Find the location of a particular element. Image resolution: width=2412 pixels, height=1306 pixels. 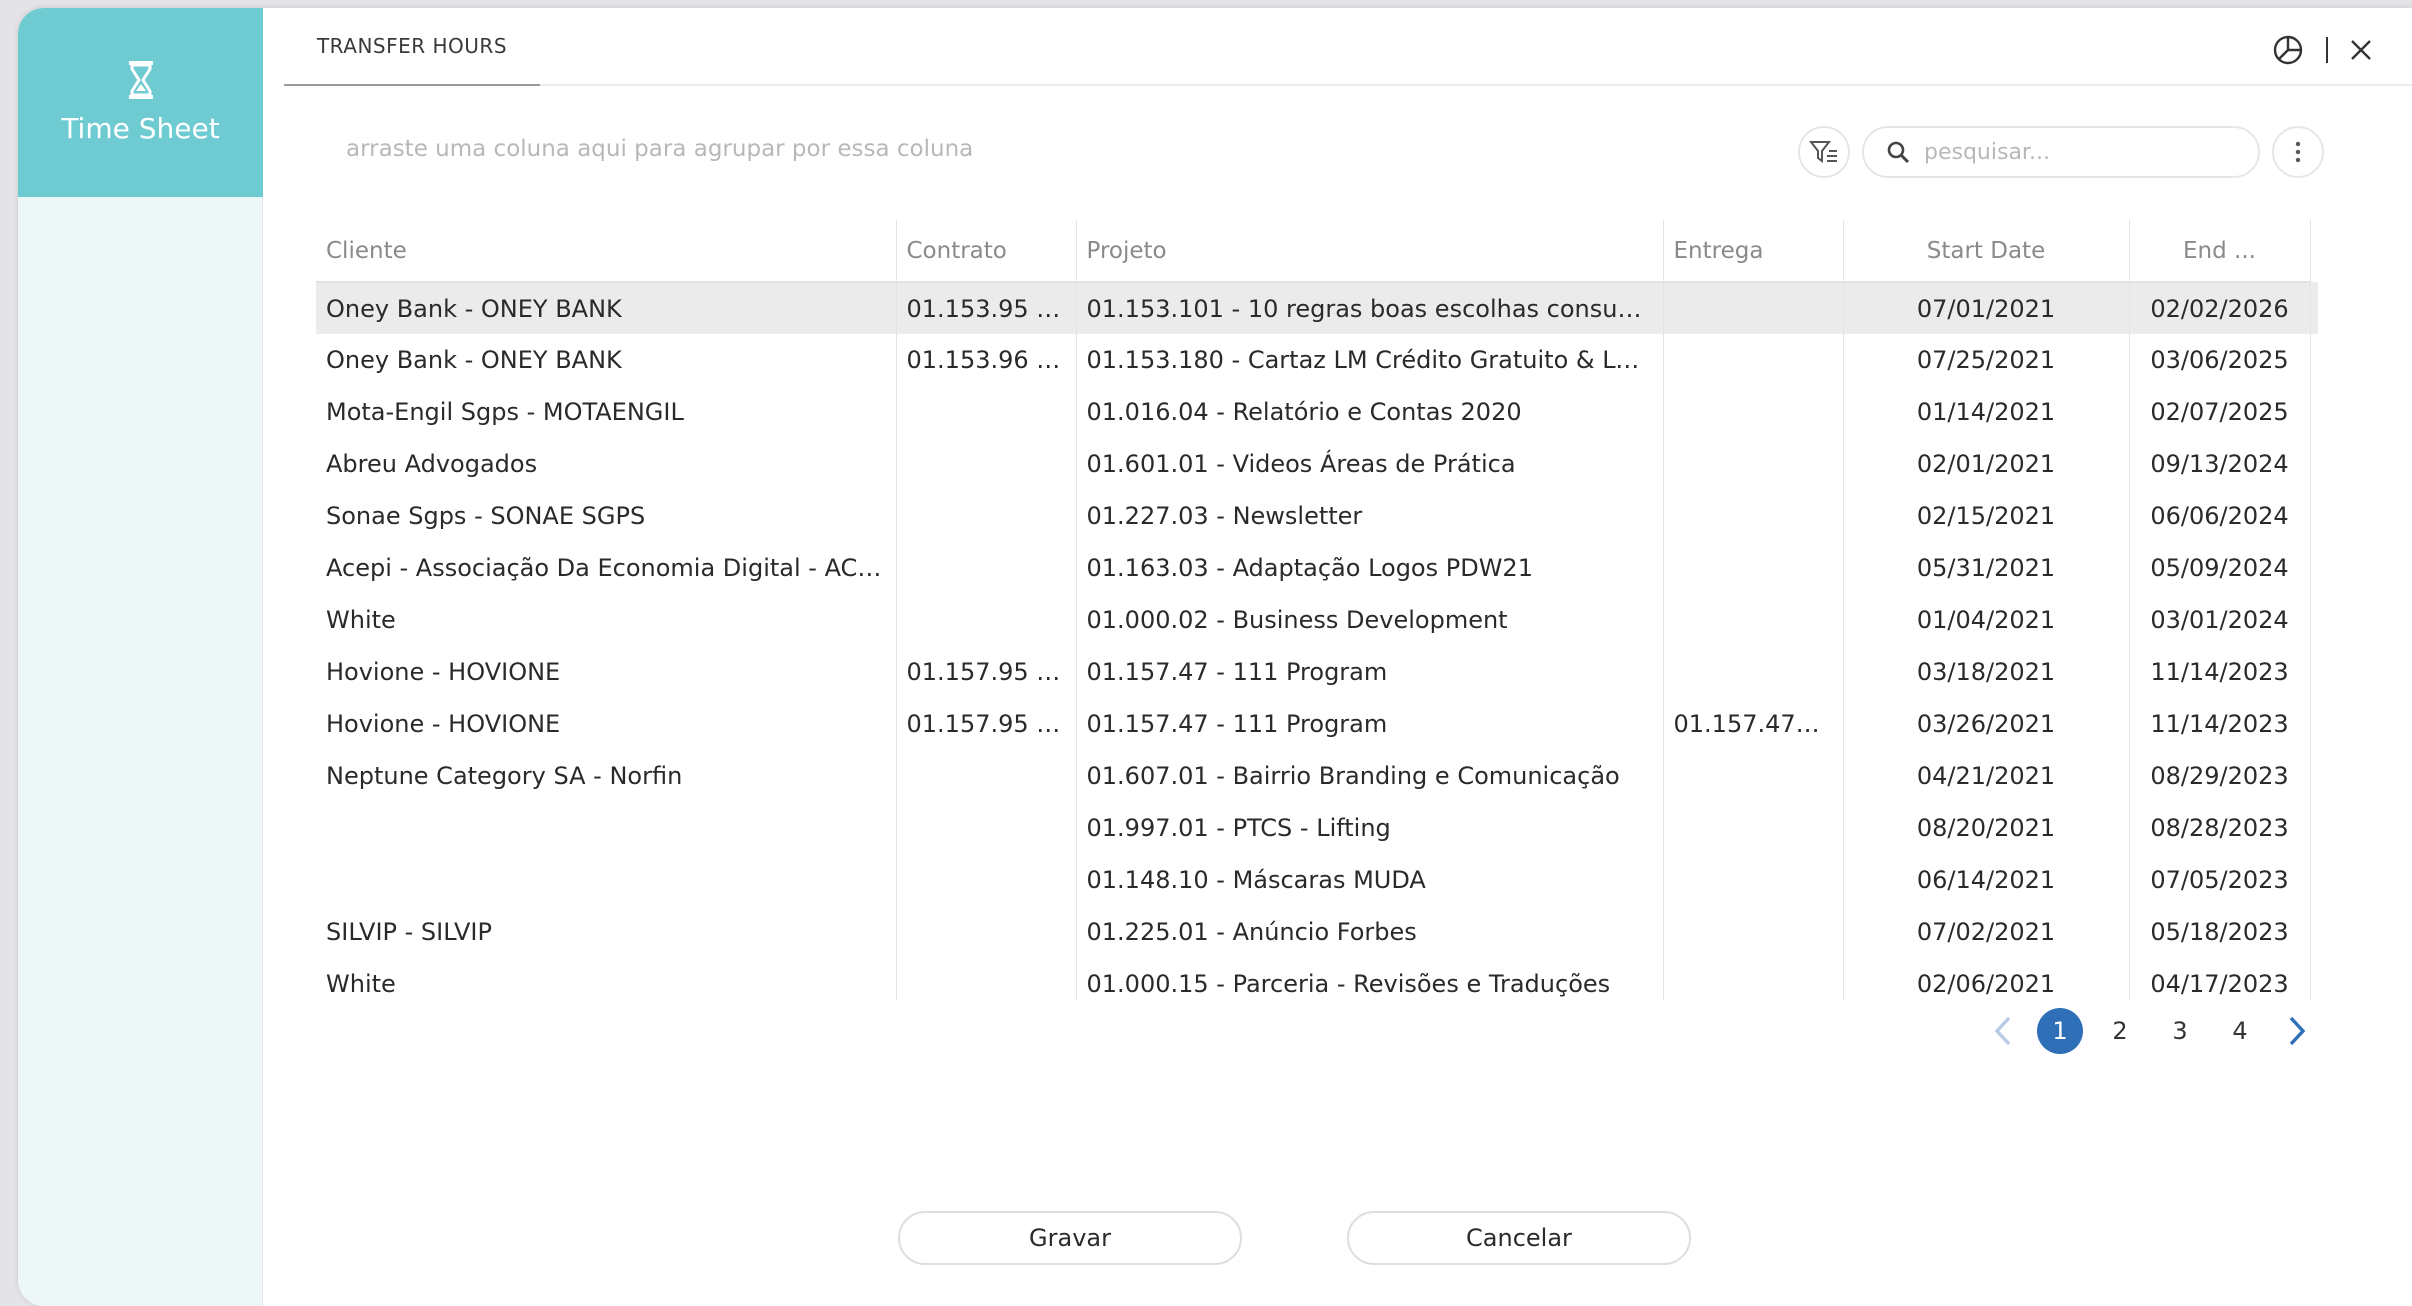

cell-start-date: 07/01/2021 is located at coordinates (1986, 308).